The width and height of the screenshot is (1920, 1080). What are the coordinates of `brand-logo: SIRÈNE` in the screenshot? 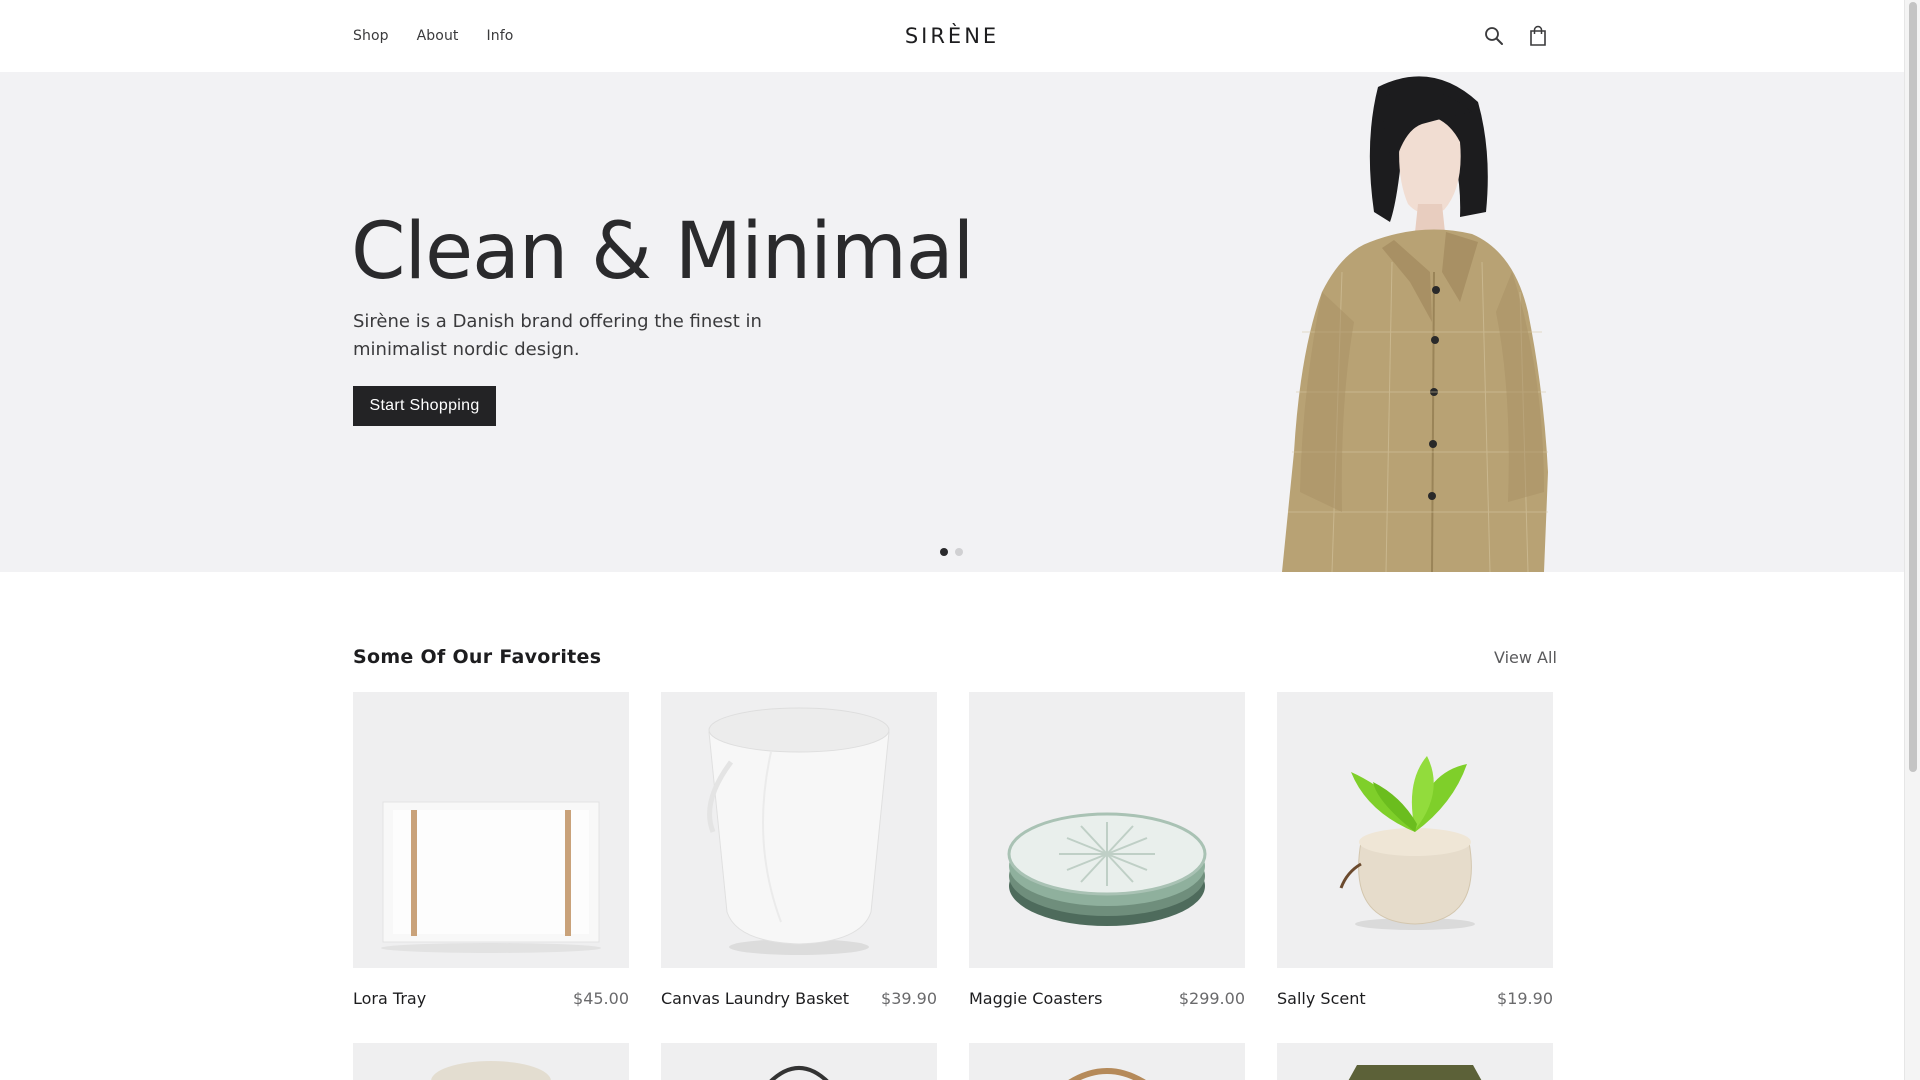 It's located at (952, 36).